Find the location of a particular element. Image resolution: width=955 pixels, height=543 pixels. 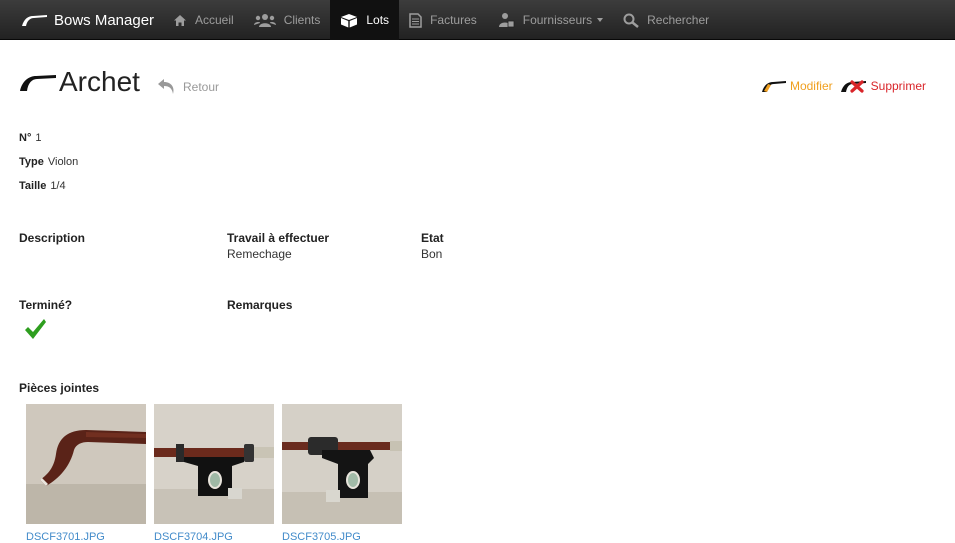

checkmark-icon is located at coordinates (35, 329).